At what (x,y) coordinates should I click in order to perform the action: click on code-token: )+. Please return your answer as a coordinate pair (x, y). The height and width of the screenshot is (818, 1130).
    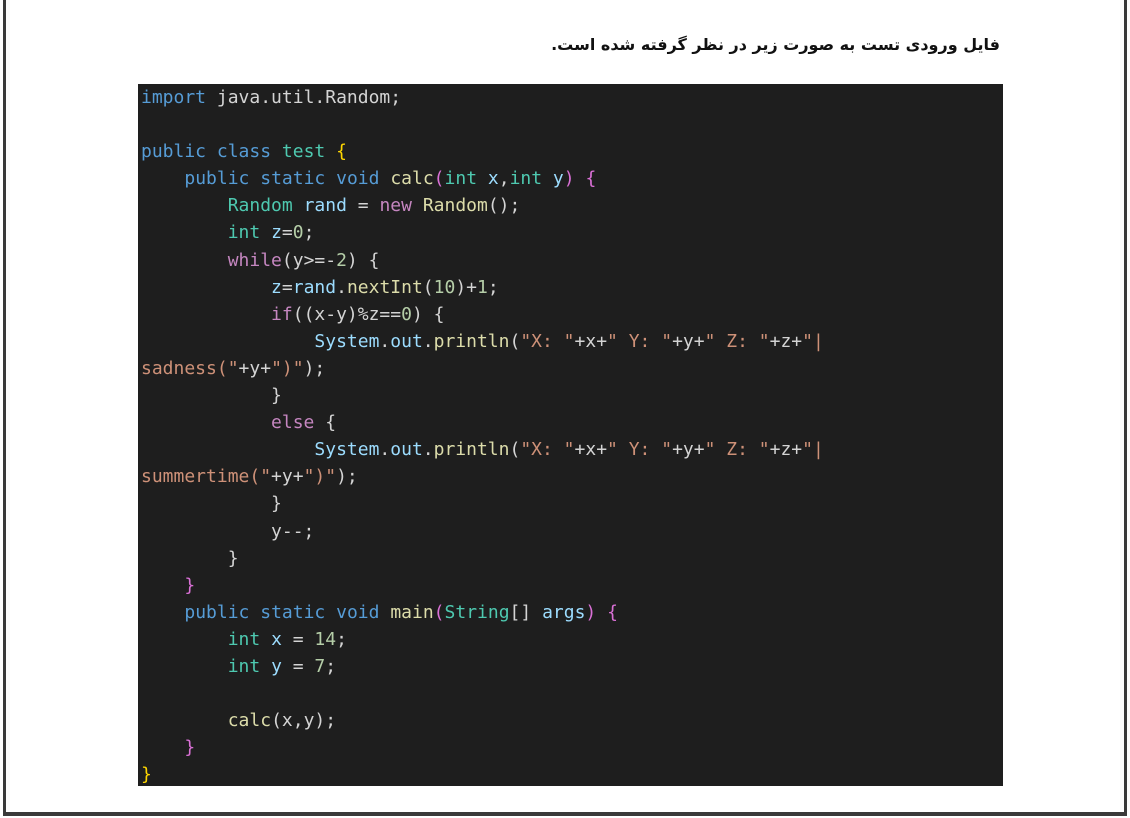
    Looking at the image, I should click on (466, 287).